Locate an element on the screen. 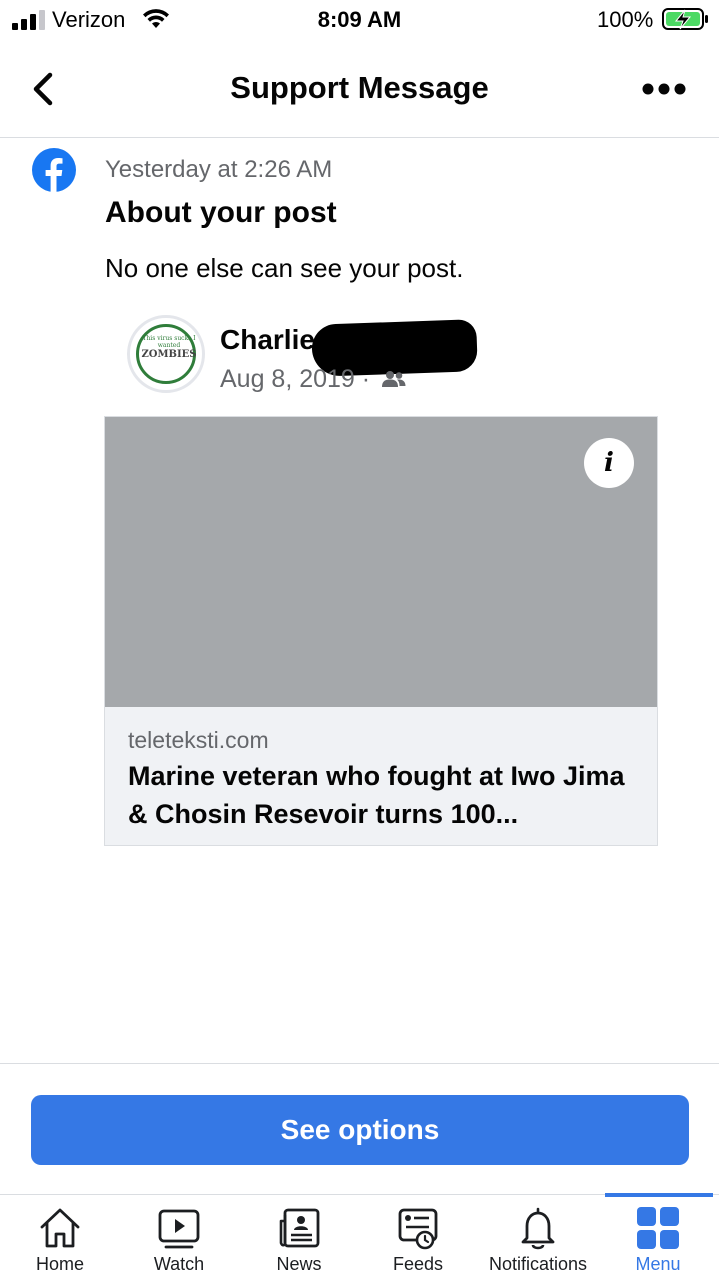 The image size is (719, 1279). navigation-header: Support Message is located at coordinates (359, 95).